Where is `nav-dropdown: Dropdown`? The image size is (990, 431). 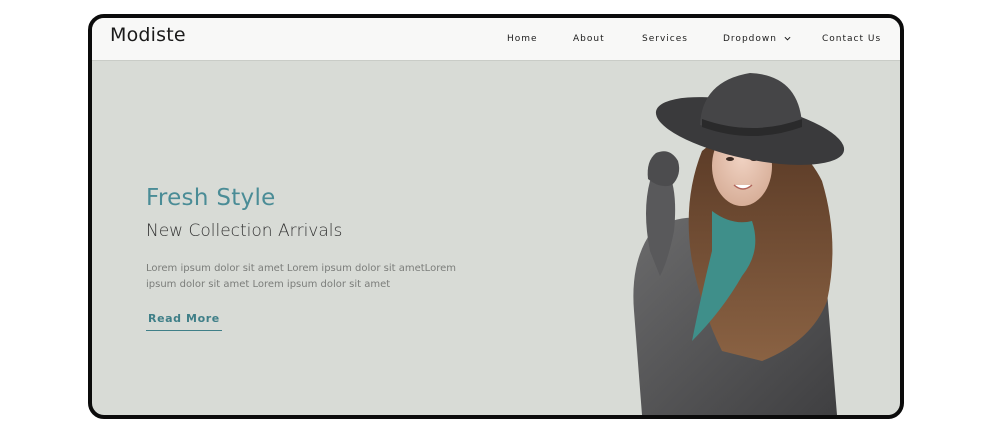 nav-dropdown: Dropdown is located at coordinates (757, 39).